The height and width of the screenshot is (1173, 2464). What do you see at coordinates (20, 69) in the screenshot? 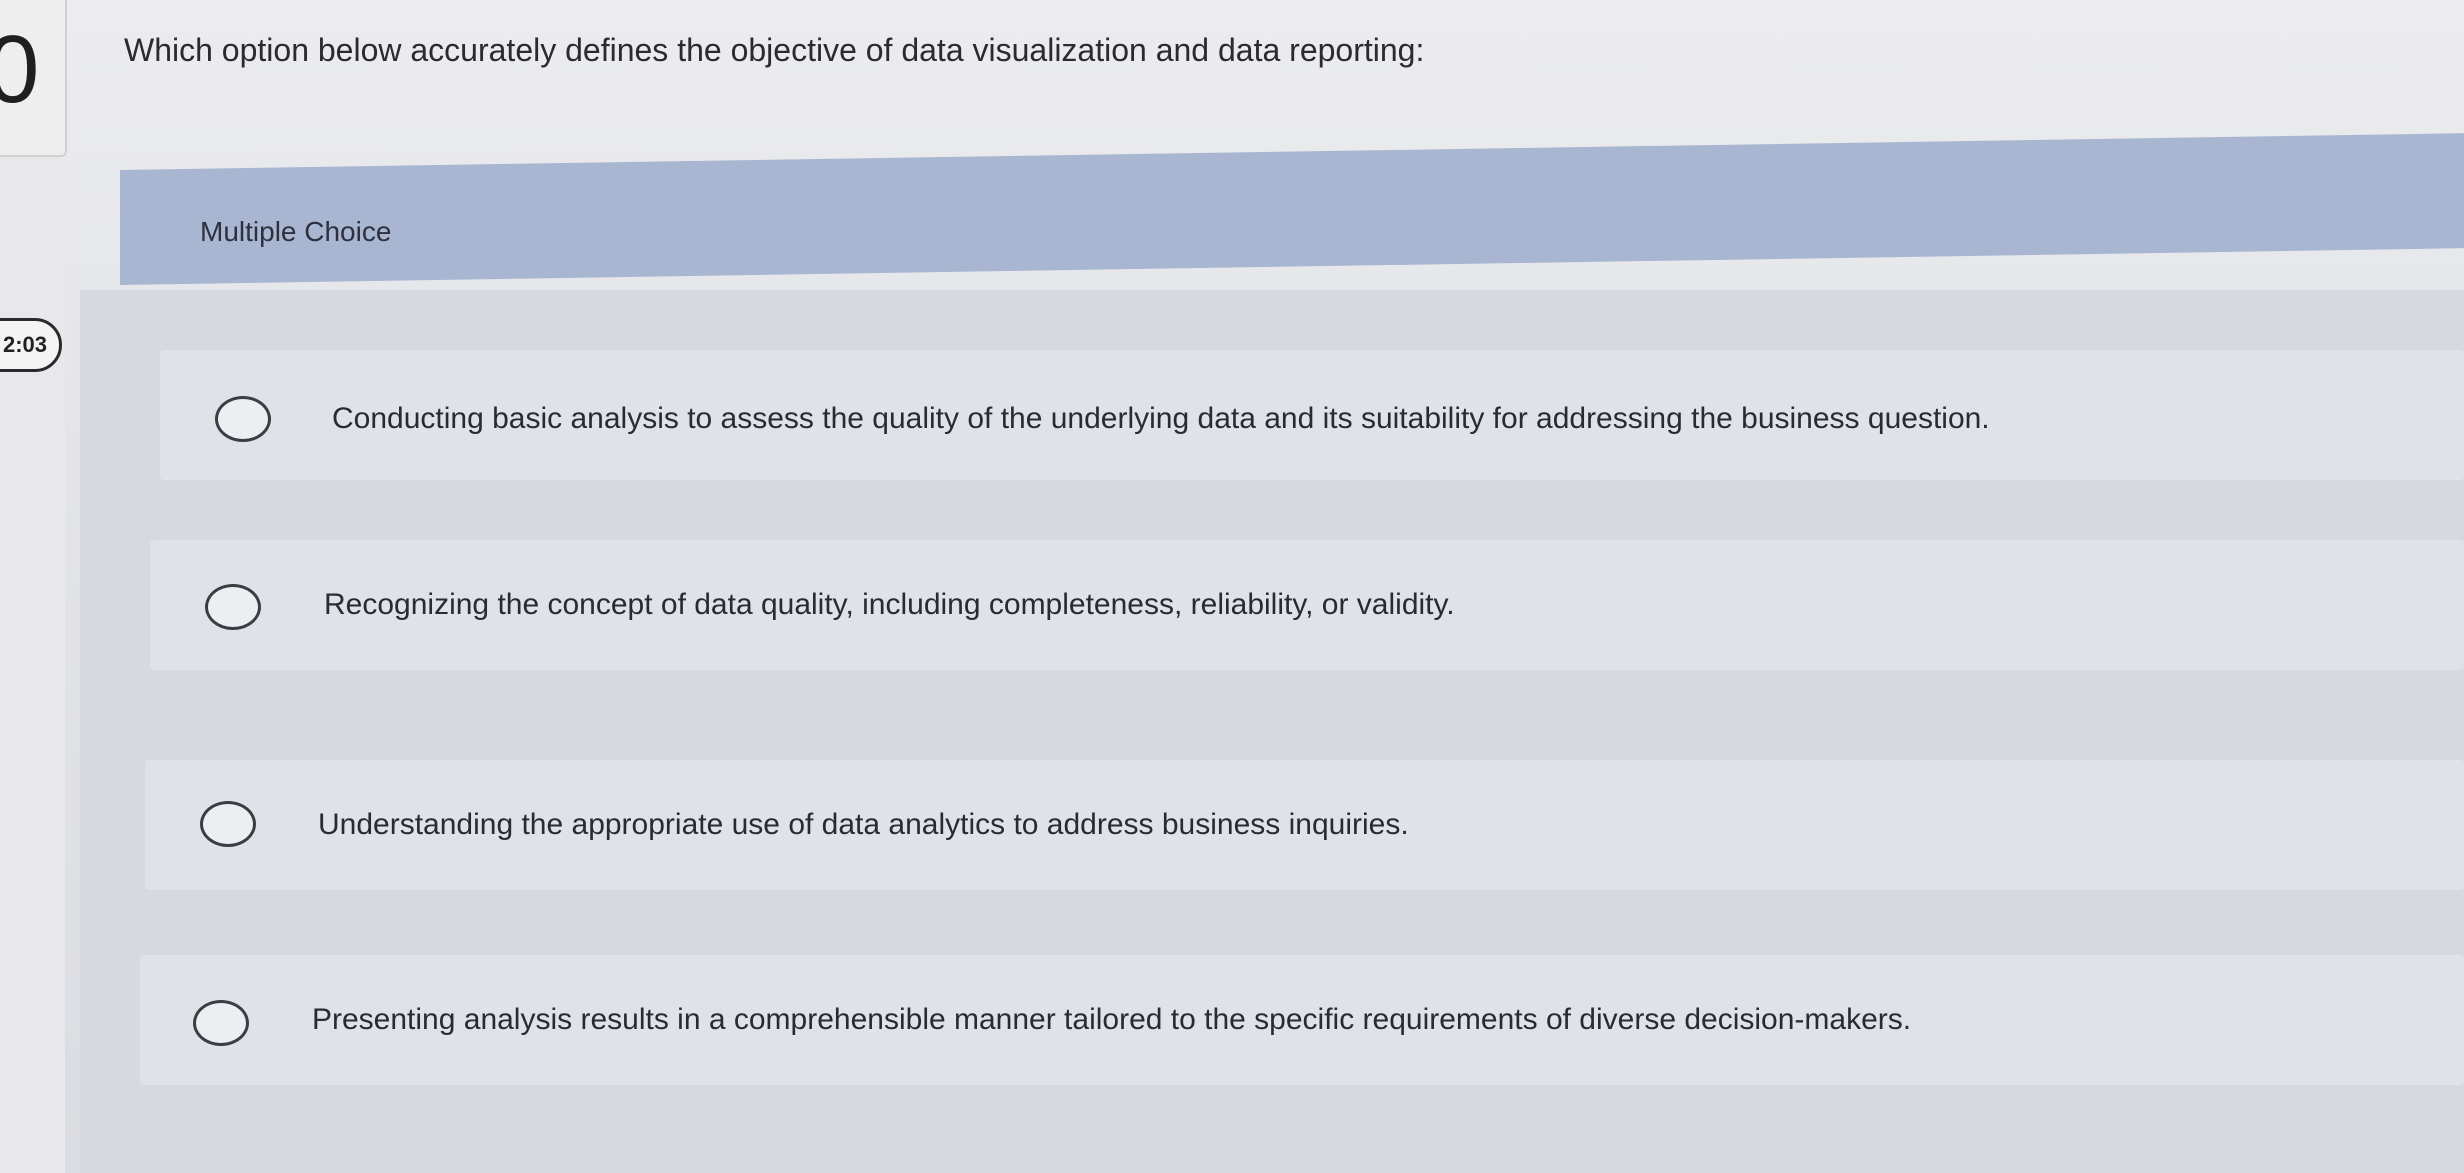
I see `question-number: 0` at bounding box center [20, 69].